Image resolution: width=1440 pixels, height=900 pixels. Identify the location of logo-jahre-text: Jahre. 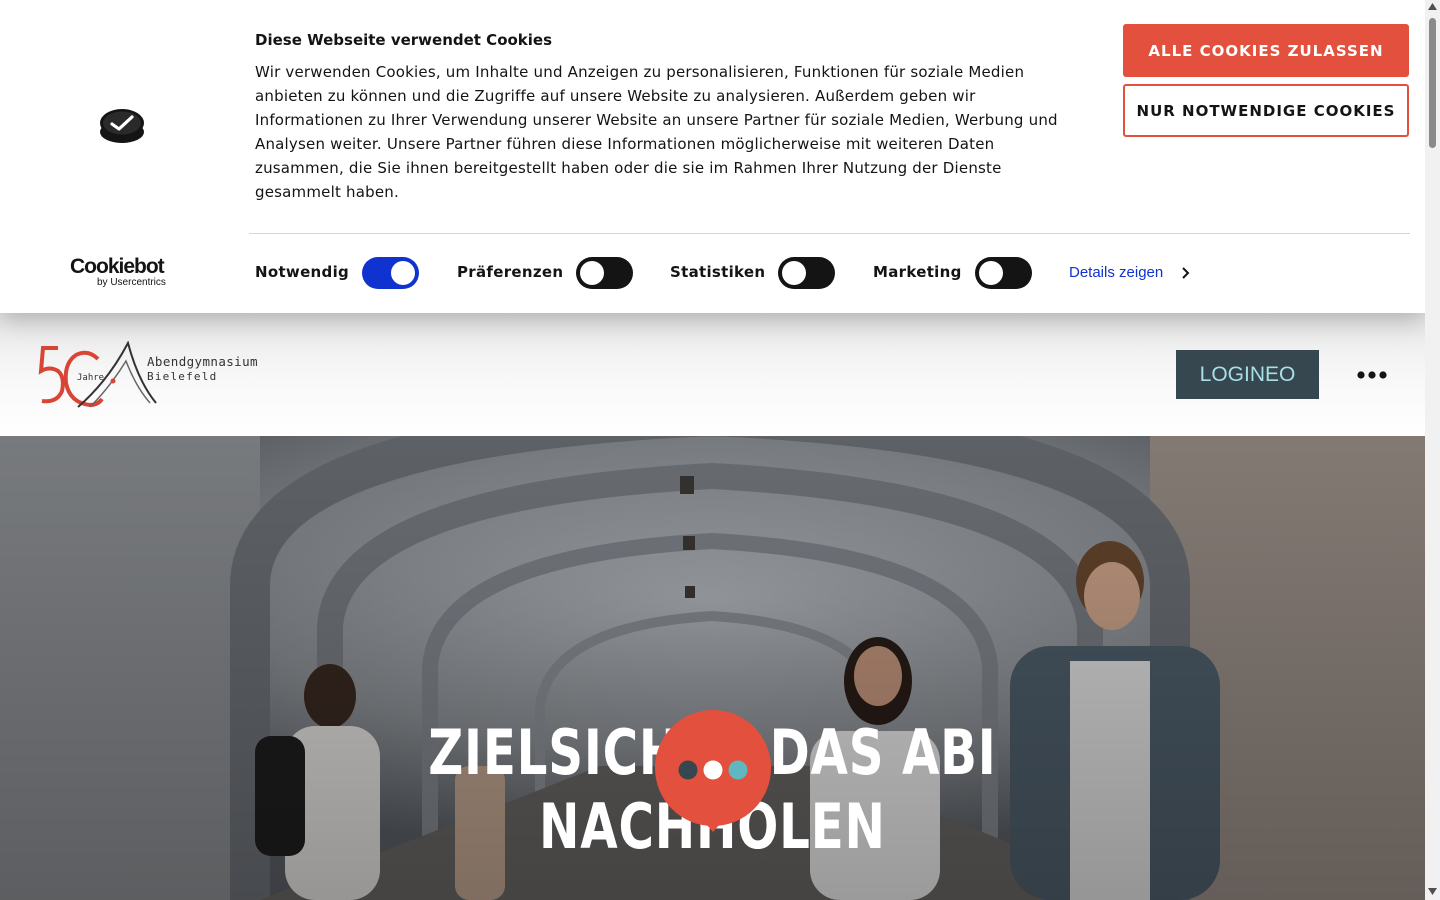
(91, 378).